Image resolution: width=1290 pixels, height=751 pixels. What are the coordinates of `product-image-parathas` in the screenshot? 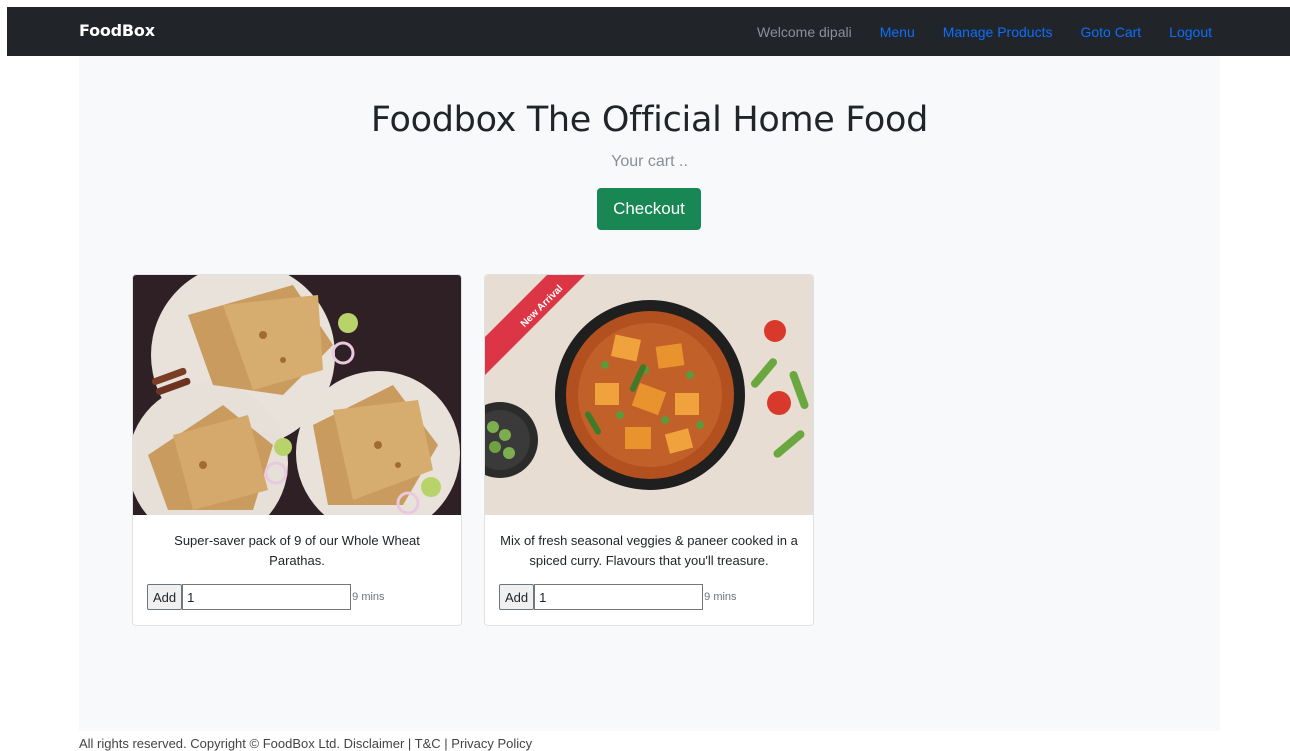 It's located at (297, 395).